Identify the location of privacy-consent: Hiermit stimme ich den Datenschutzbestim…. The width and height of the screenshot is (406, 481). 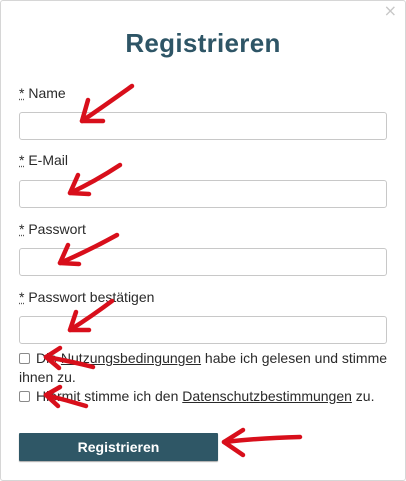
(204, 396).